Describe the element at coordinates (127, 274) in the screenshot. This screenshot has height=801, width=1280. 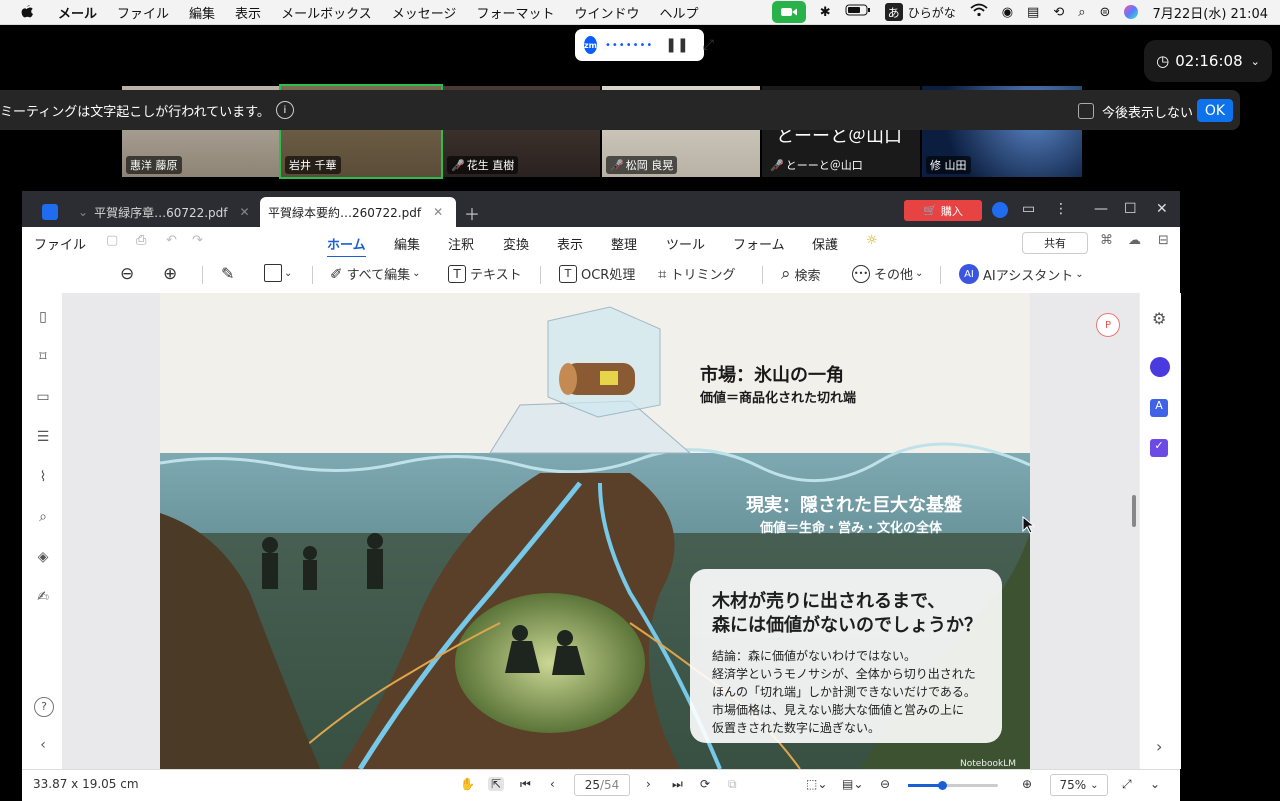
I see `zoom-out-icon: ⊖` at that location.